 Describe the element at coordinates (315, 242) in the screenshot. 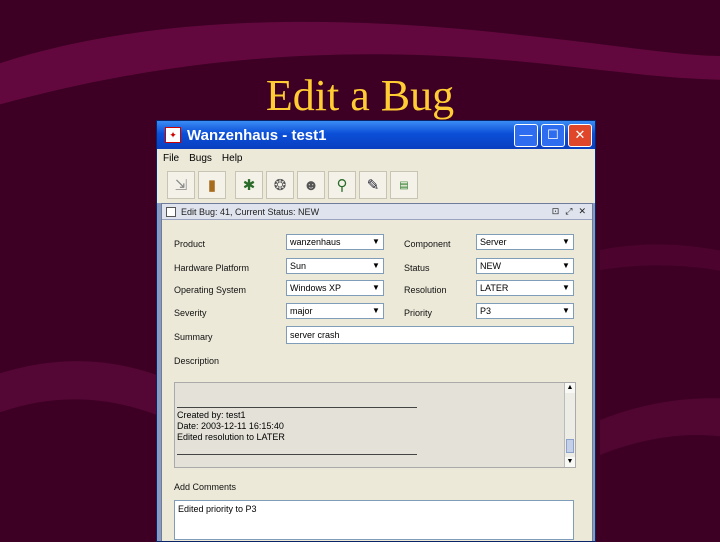

I see `product-value: wanzenhaus` at that location.